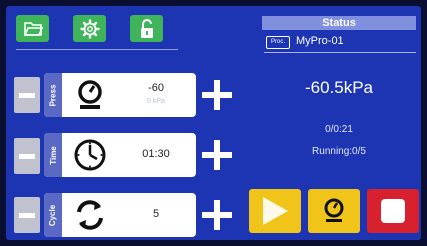 The width and height of the screenshot is (427, 246). I want to click on time-increase-button, so click(217, 155).